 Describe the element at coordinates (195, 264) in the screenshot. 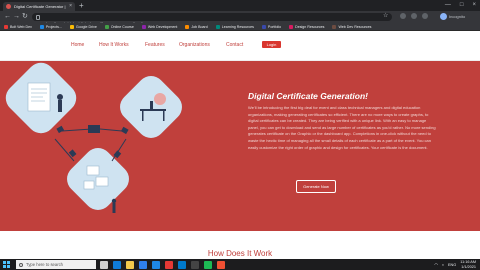

I see `terminal-icon` at that location.